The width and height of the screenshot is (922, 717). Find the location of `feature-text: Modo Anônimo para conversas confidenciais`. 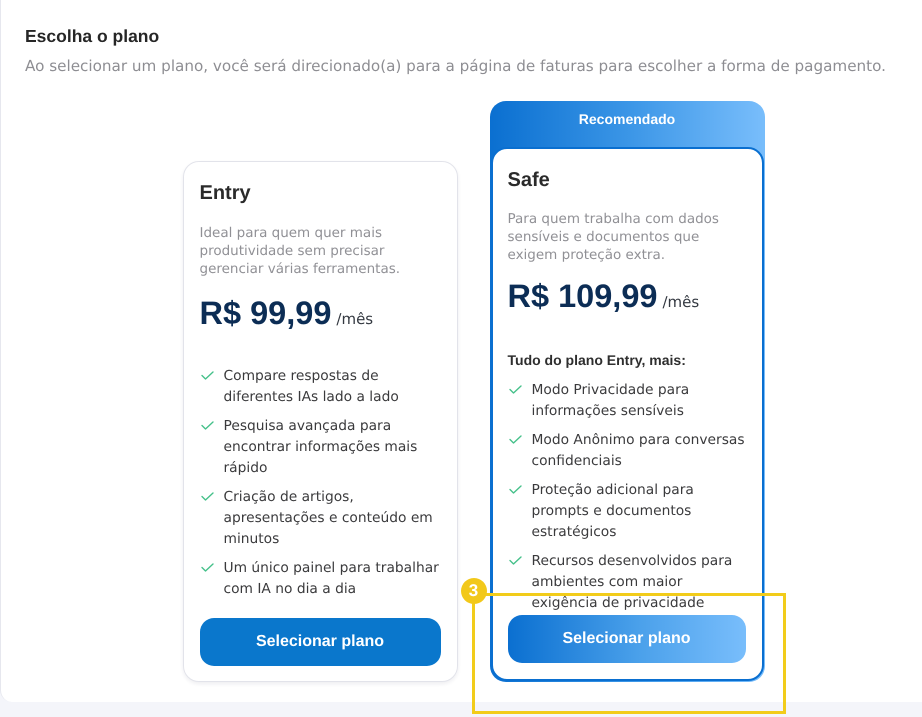

feature-text: Modo Anônimo para conversas confidenciais is located at coordinates (639, 451).